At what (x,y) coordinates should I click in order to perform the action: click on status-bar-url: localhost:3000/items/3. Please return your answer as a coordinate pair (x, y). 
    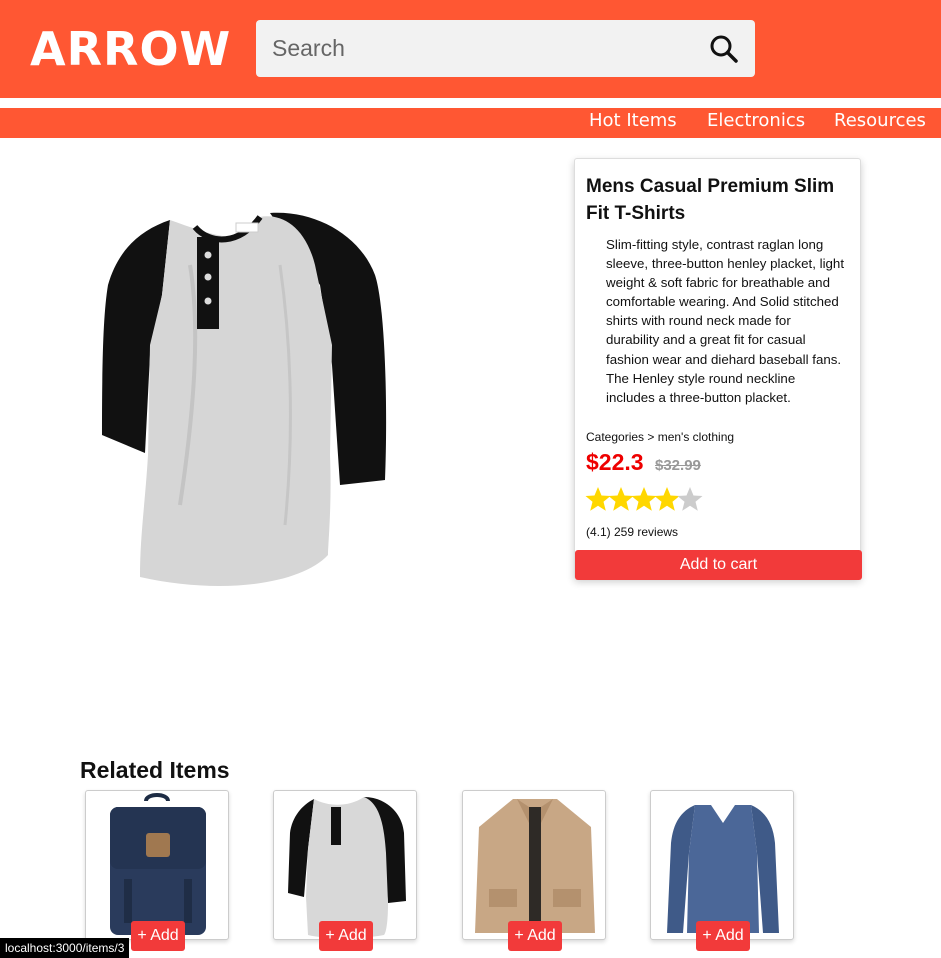
    Looking at the image, I should click on (65, 948).